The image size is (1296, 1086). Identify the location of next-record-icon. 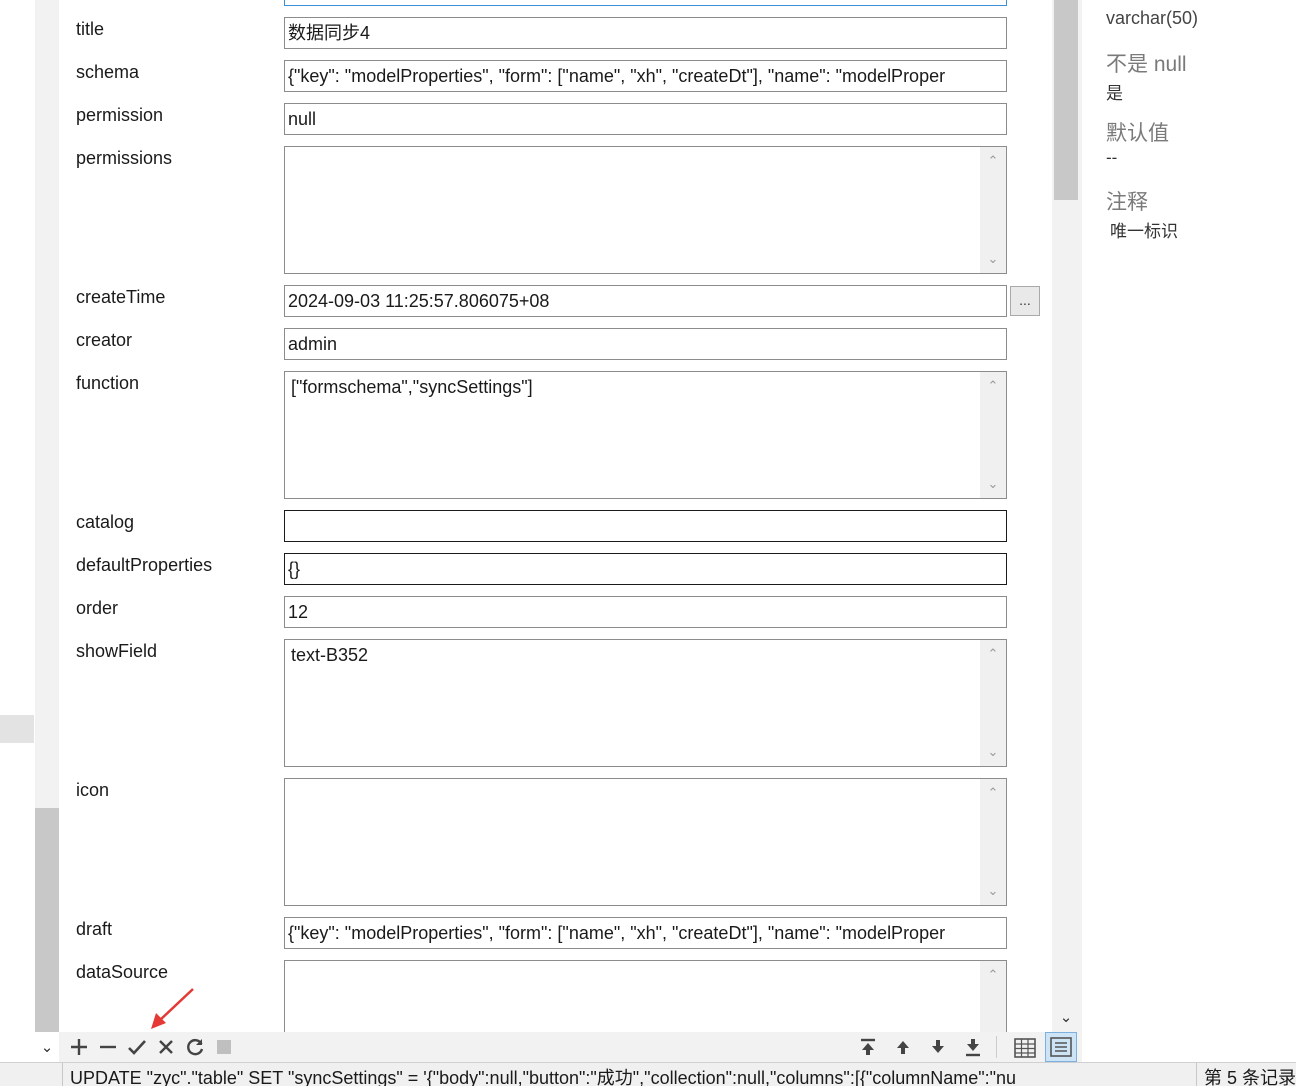
(938, 1047).